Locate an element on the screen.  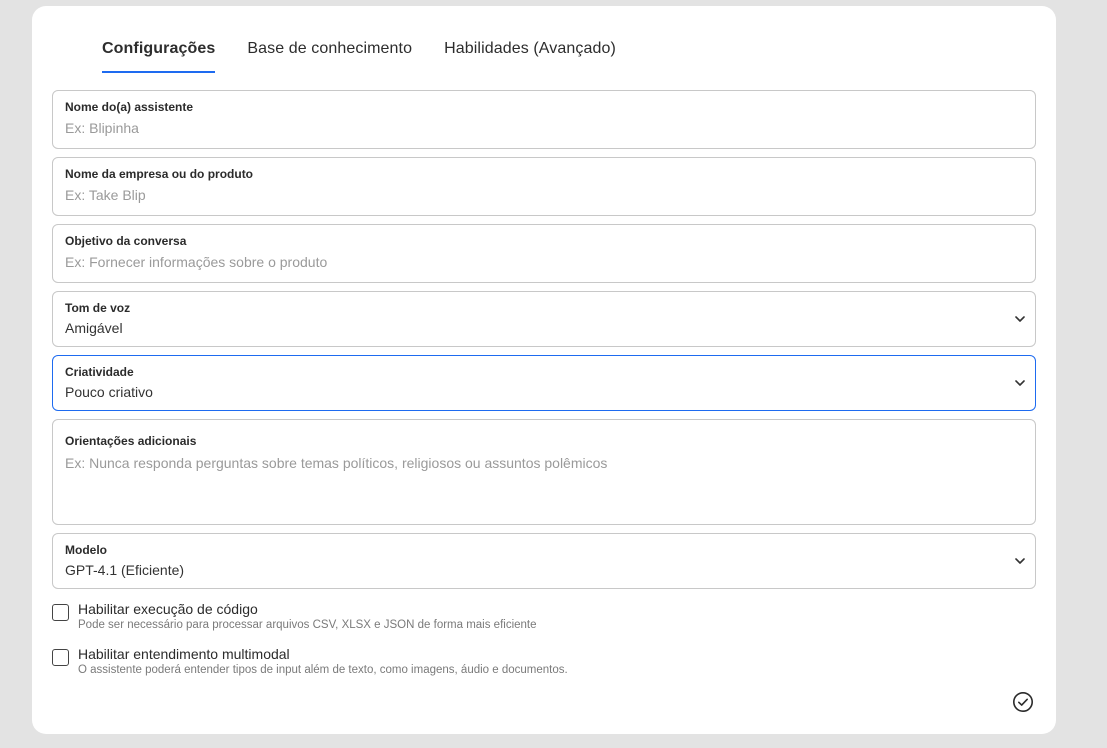
tab-base-de-conhecimento: Base de conhecimento is located at coordinates (329, 40).